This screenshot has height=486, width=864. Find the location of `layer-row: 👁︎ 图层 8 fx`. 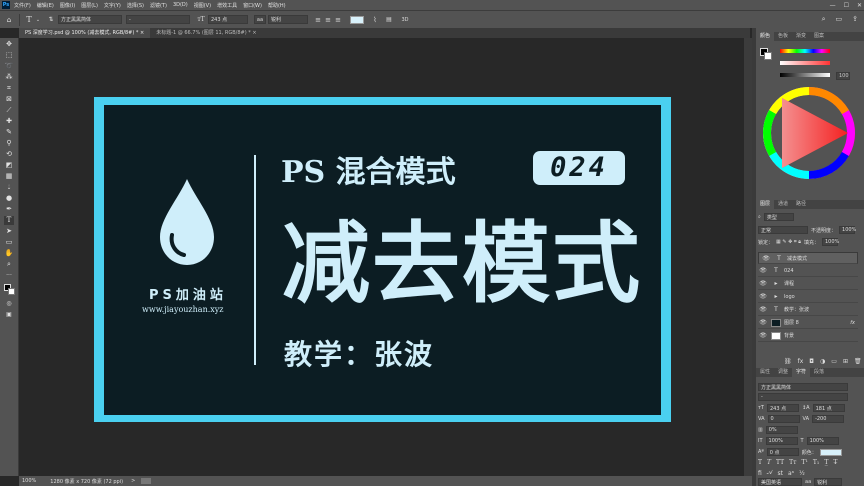

layer-row: 👁︎ 图层 8 fx is located at coordinates (808, 323).